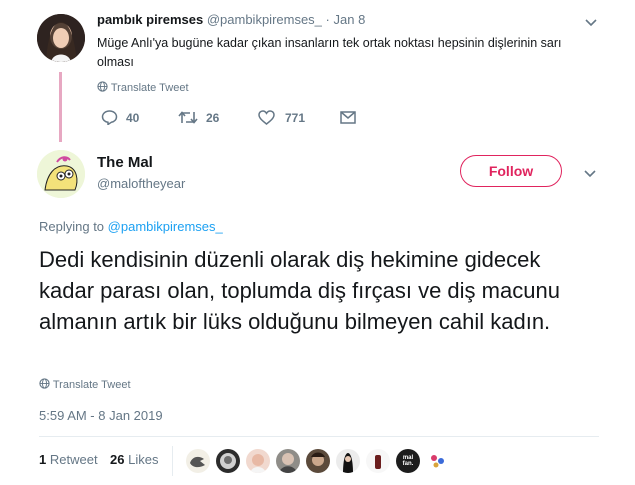 The width and height of the screenshot is (635, 485). I want to click on reply-author-name: pambık piremses, so click(150, 19).